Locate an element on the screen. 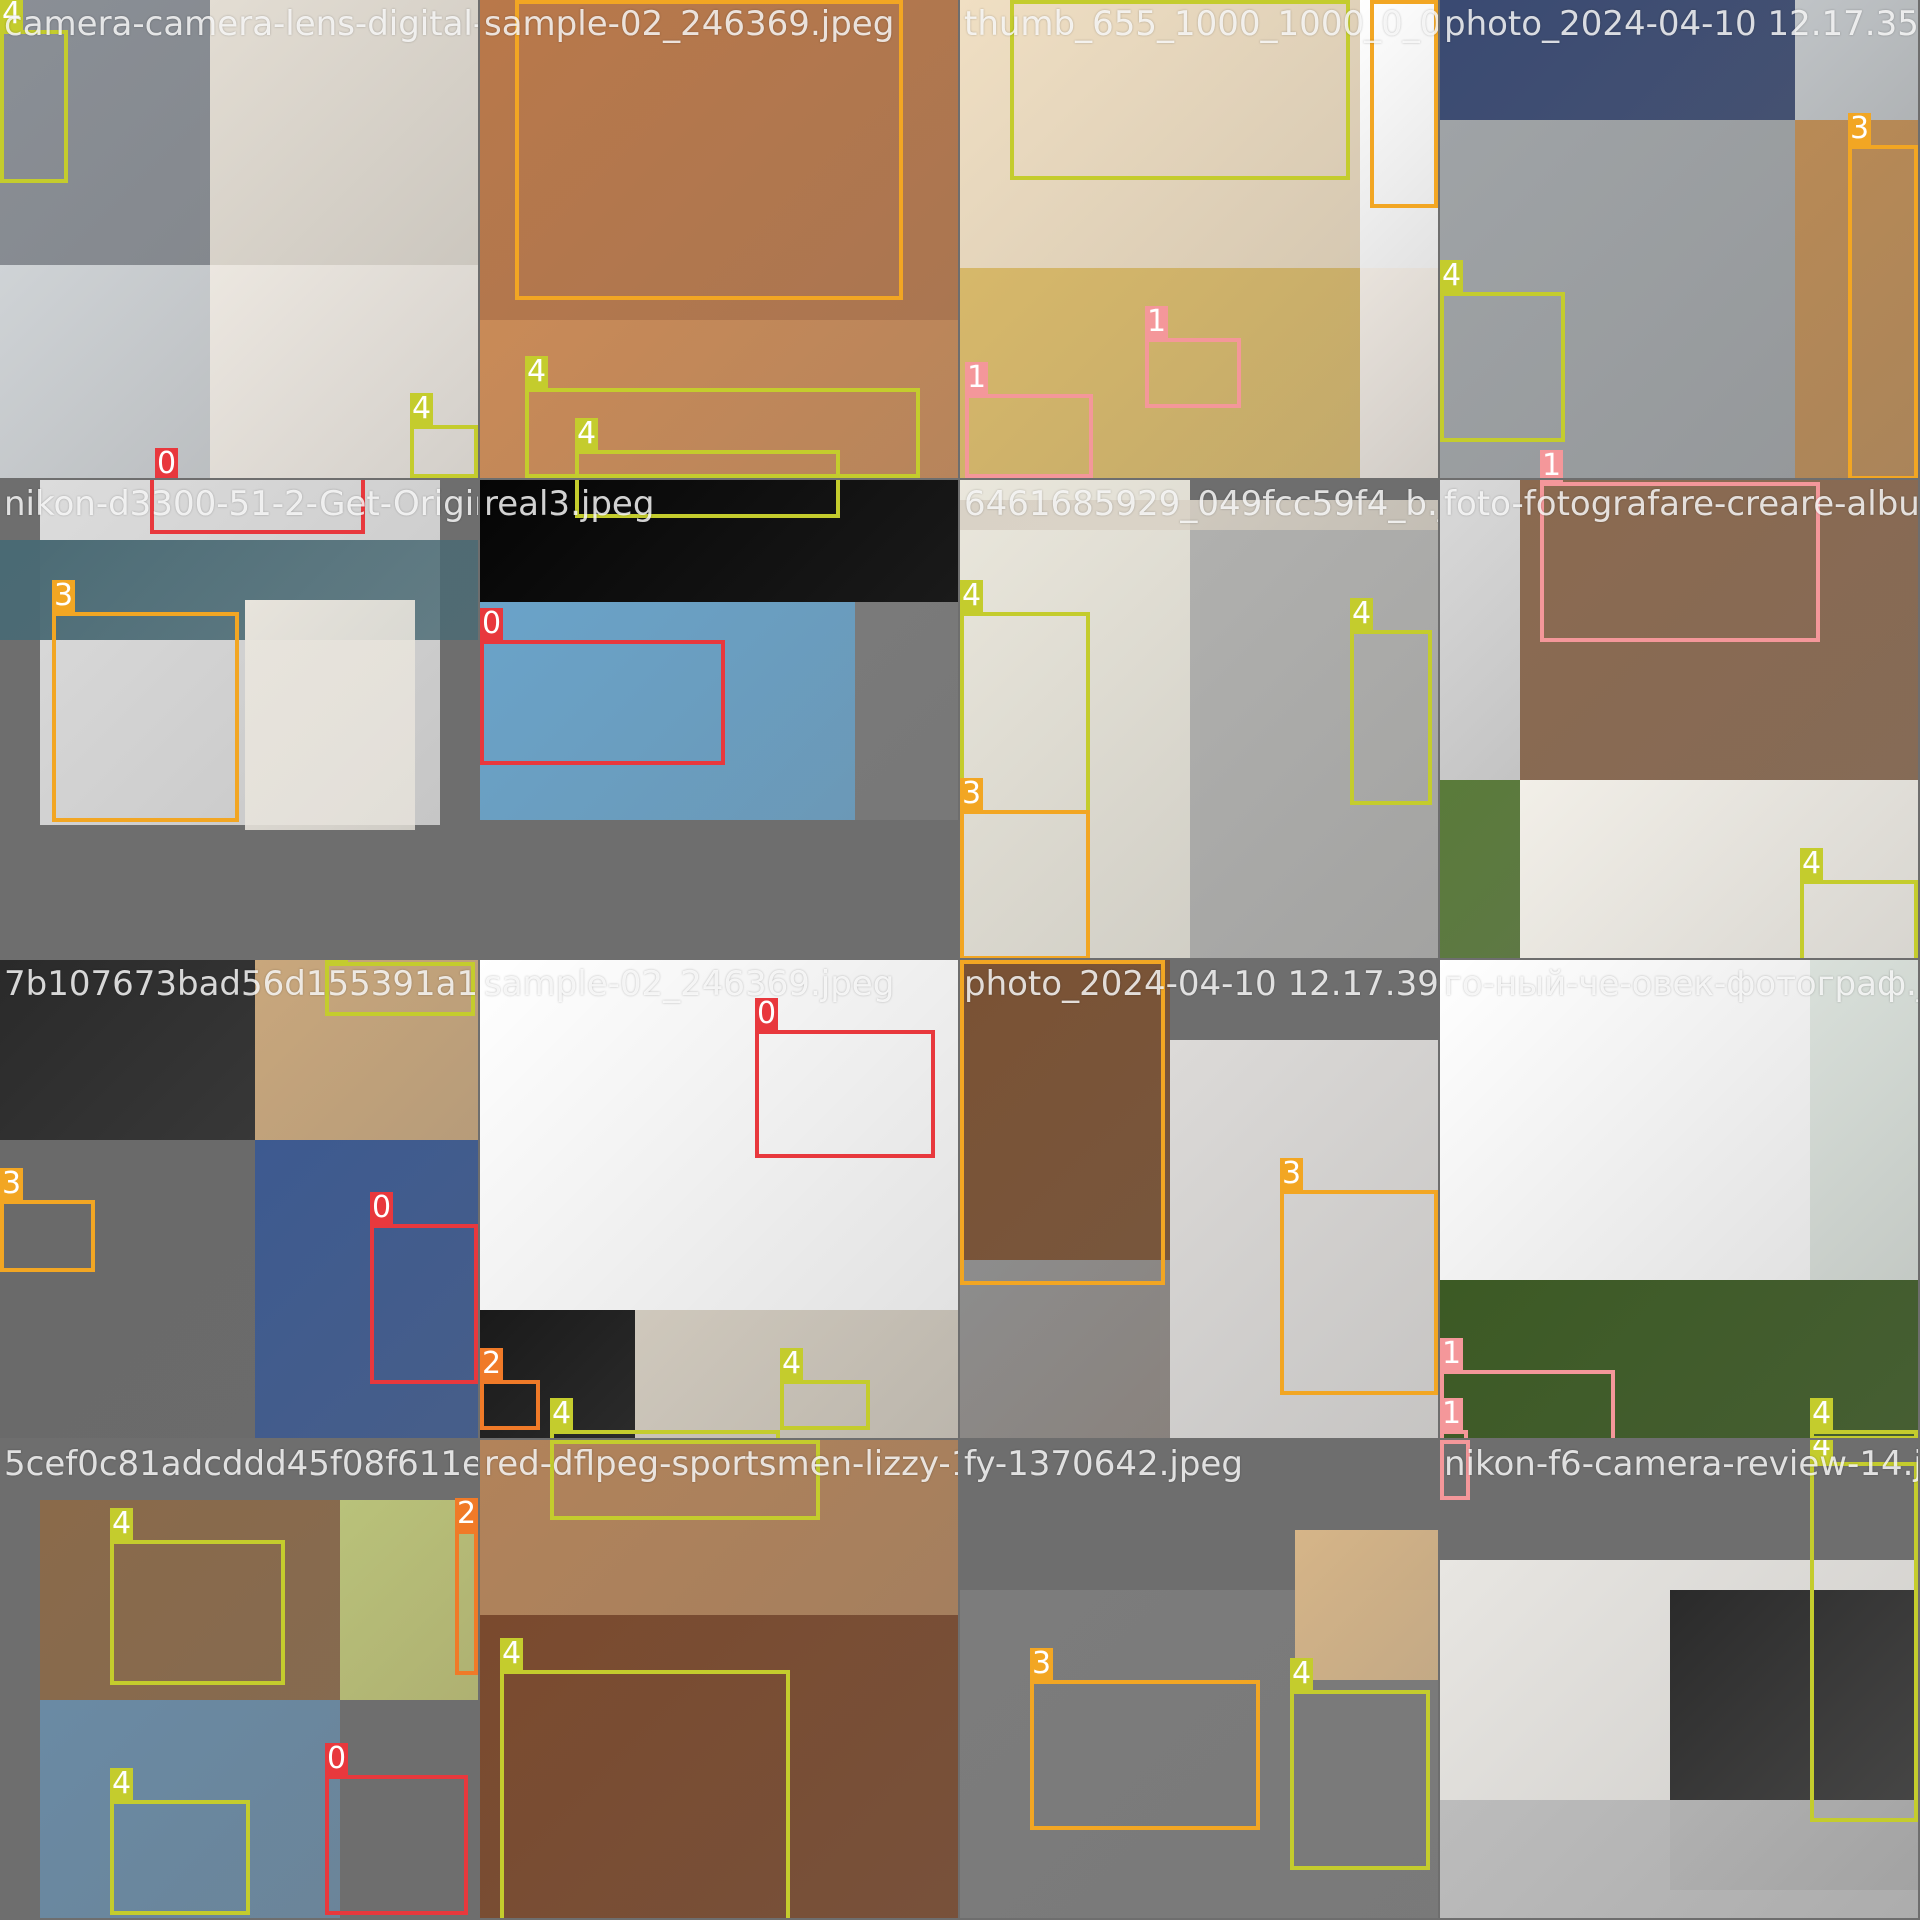 The image size is (1920, 1920). mosaic-tile: 03nikon-d3300-51-2-Get-Original.jpeg is located at coordinates (239, 719).